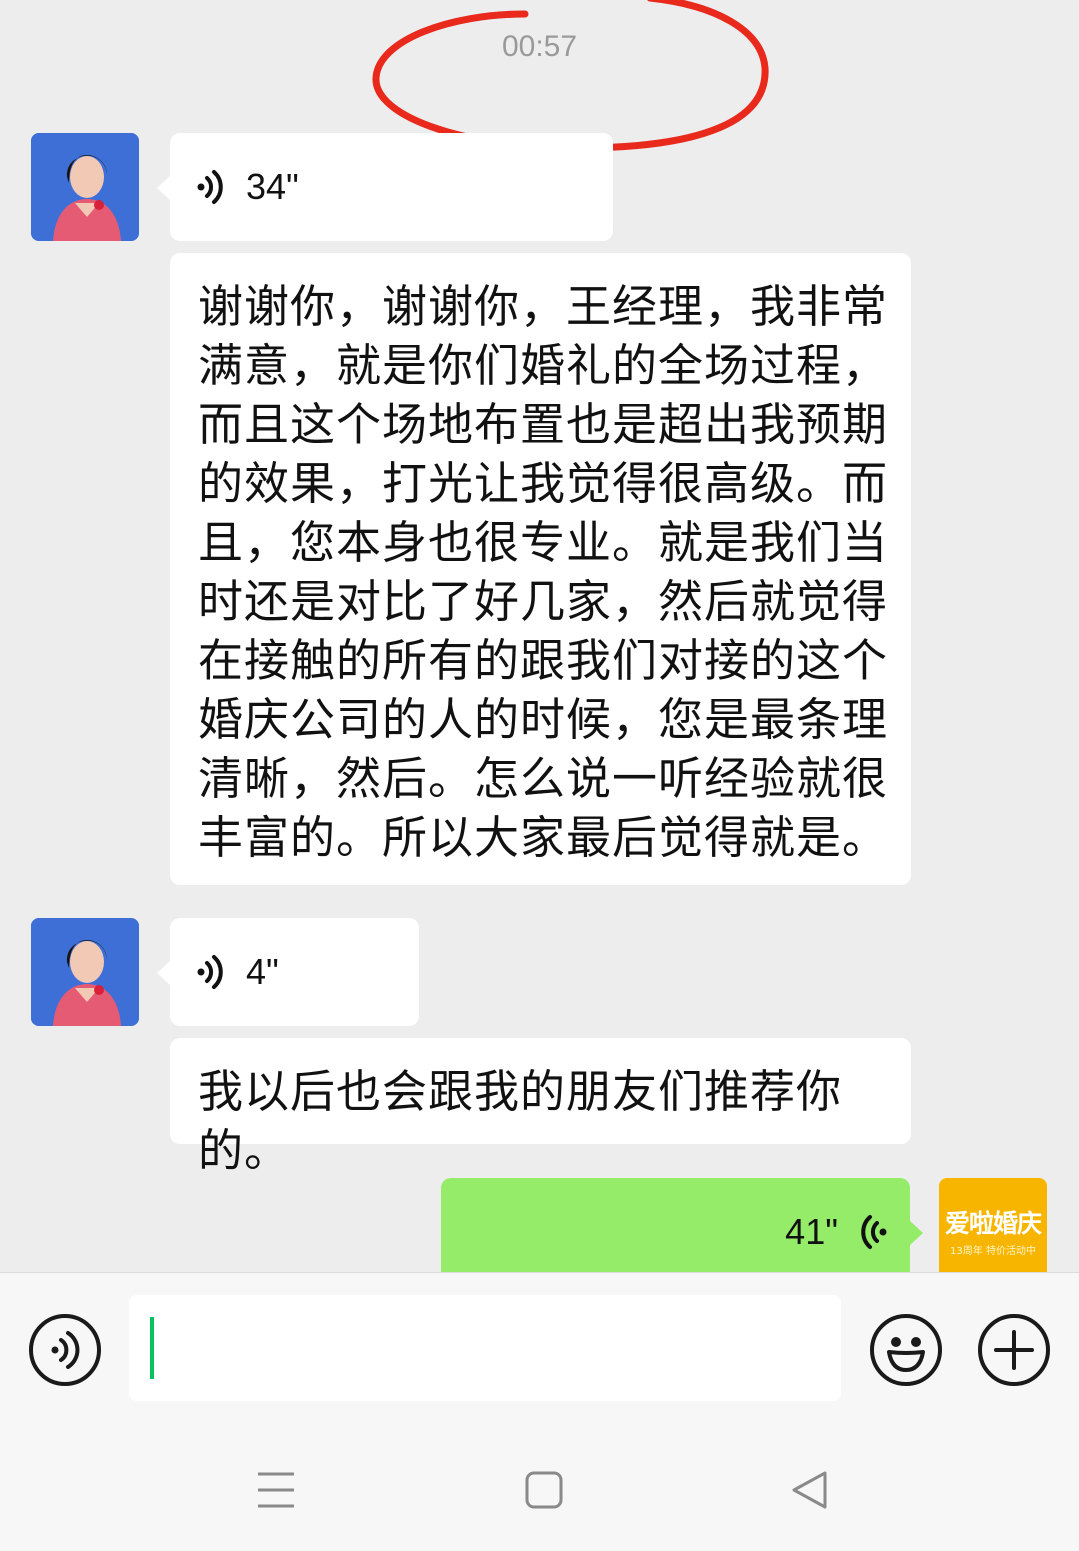  I want to click on transcript-line: 清晰，然后。怎么说一听经验就很, so click(543, 778).